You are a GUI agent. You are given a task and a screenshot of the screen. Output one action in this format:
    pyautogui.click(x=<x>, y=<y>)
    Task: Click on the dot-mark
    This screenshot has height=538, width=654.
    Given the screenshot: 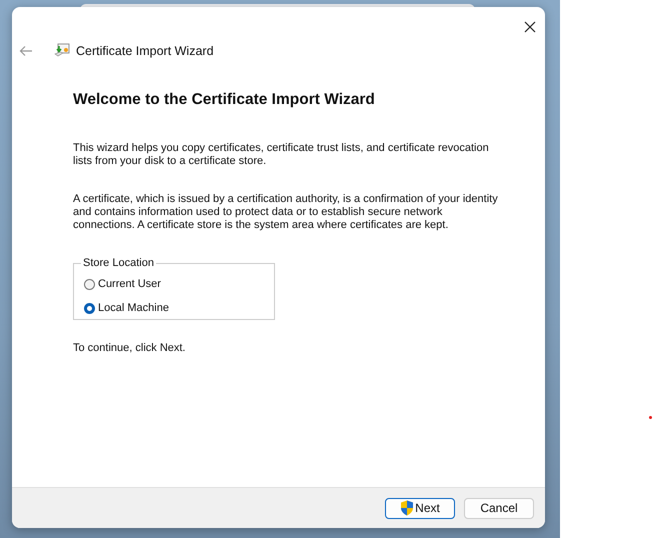 What is the action you would take?
    pyautogui.click(x=650, y=417)
    